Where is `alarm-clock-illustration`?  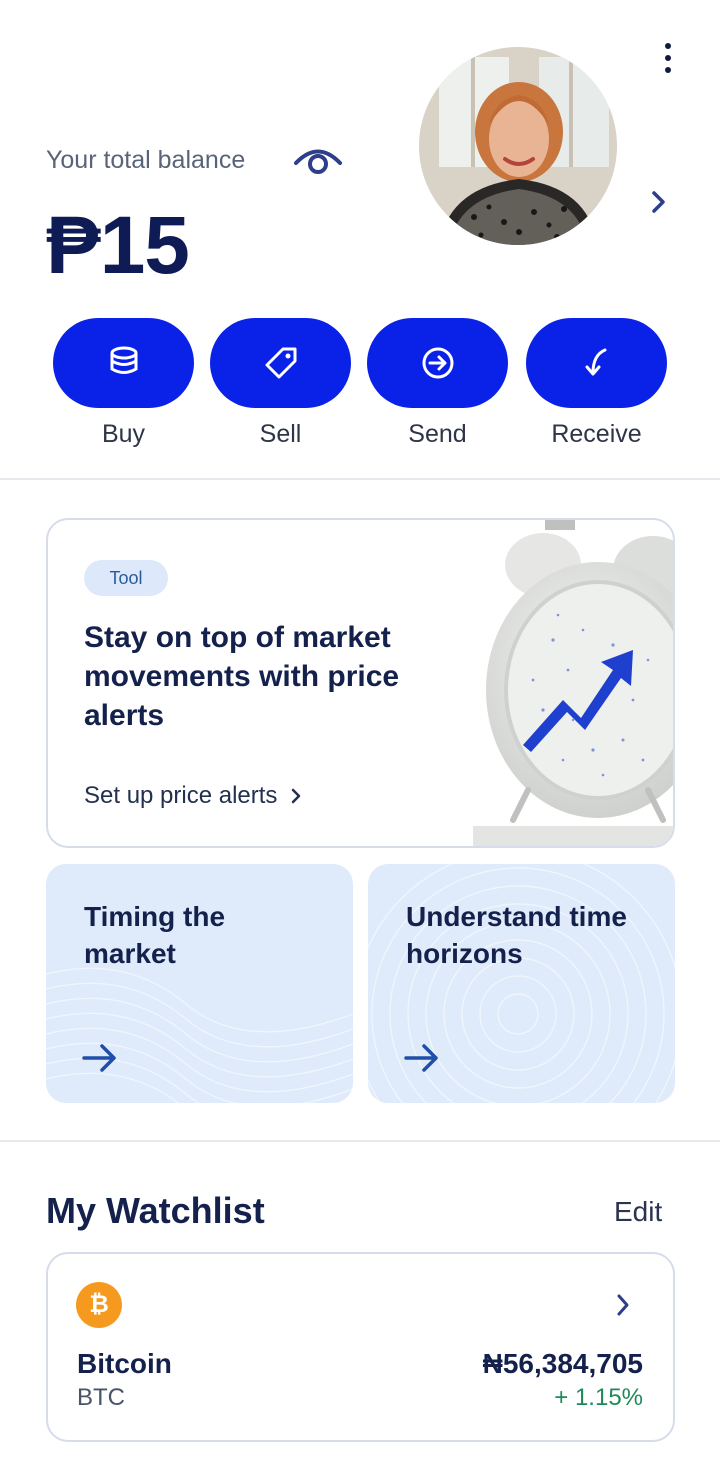
alarm-clock-illustration is located at coordinates (573, 683).